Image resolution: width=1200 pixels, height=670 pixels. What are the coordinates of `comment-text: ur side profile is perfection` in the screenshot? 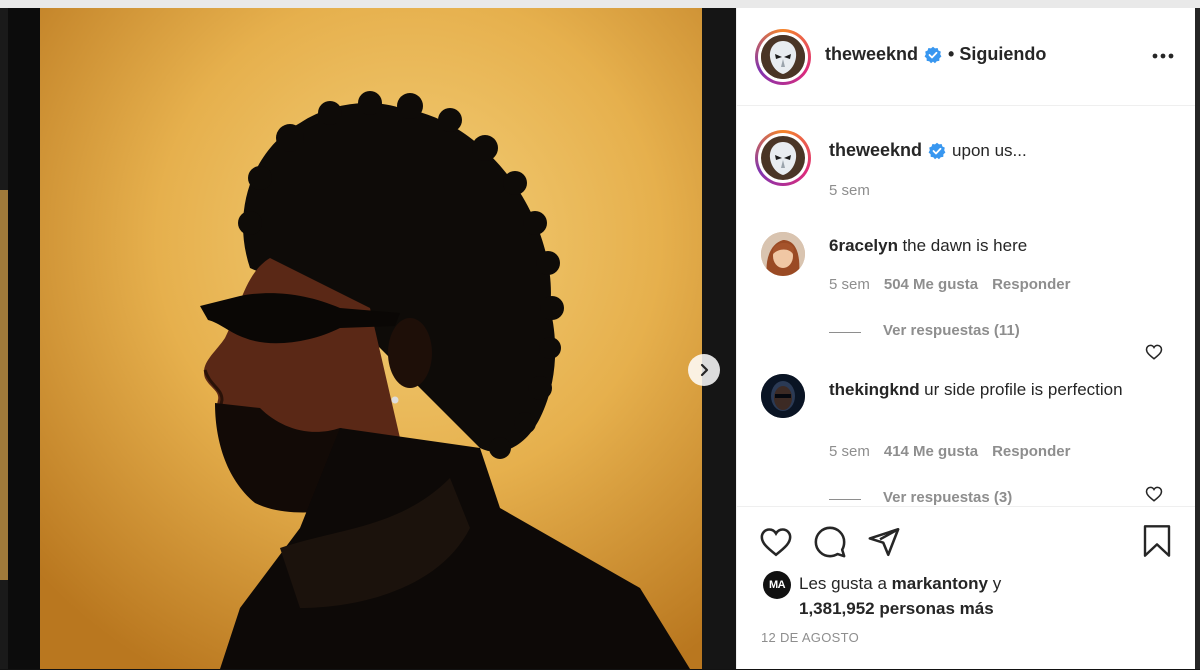 It's located at (1023, 389).